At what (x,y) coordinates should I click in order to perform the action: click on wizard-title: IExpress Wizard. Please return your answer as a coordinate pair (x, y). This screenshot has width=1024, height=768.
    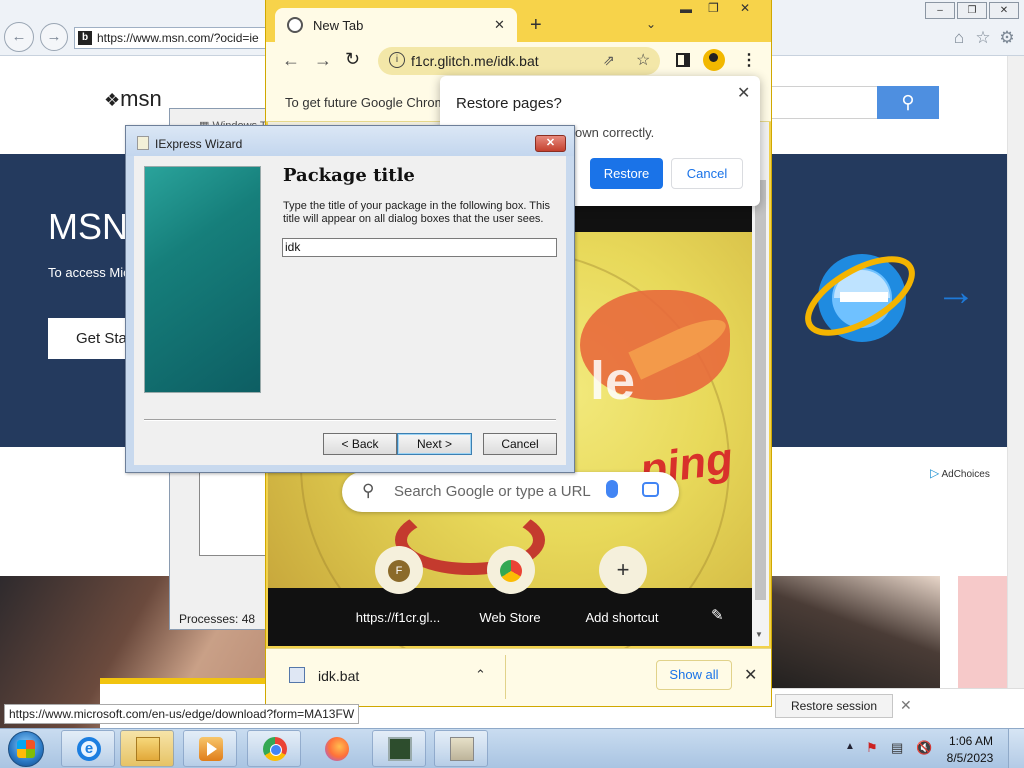
    Looking at the image, I should click on (199, 144).